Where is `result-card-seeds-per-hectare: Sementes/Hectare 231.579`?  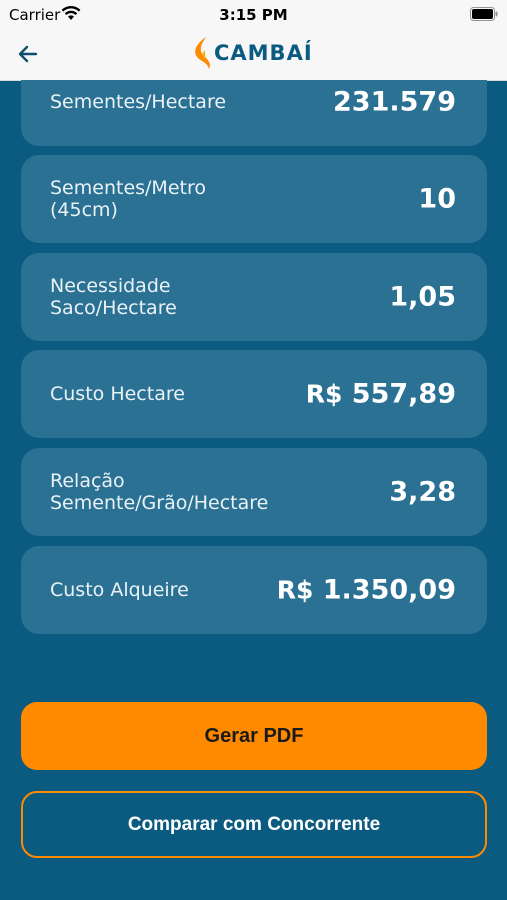
result-card-seeds-per-hectare: Sementes/Hectare 231.579 is located at coordinates (254, 113).